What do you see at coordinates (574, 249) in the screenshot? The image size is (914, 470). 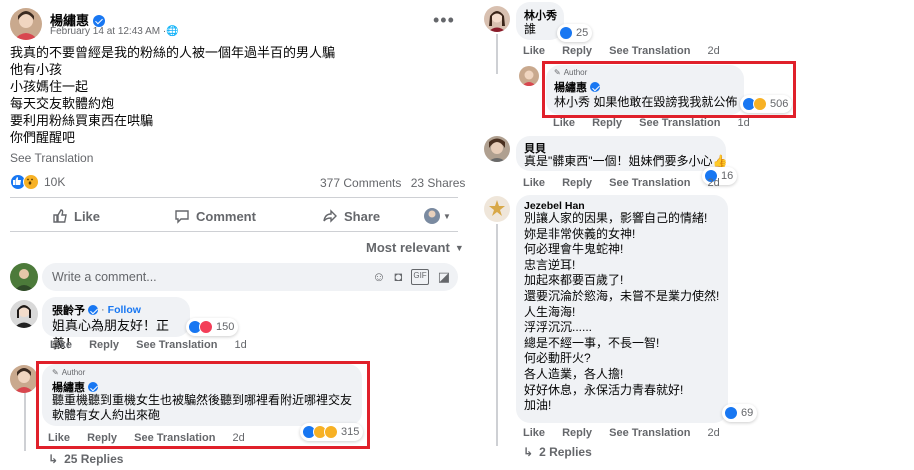 I see `comment-line: 何必理會牛鬼蛇神!` at bounding box center [574, 249].